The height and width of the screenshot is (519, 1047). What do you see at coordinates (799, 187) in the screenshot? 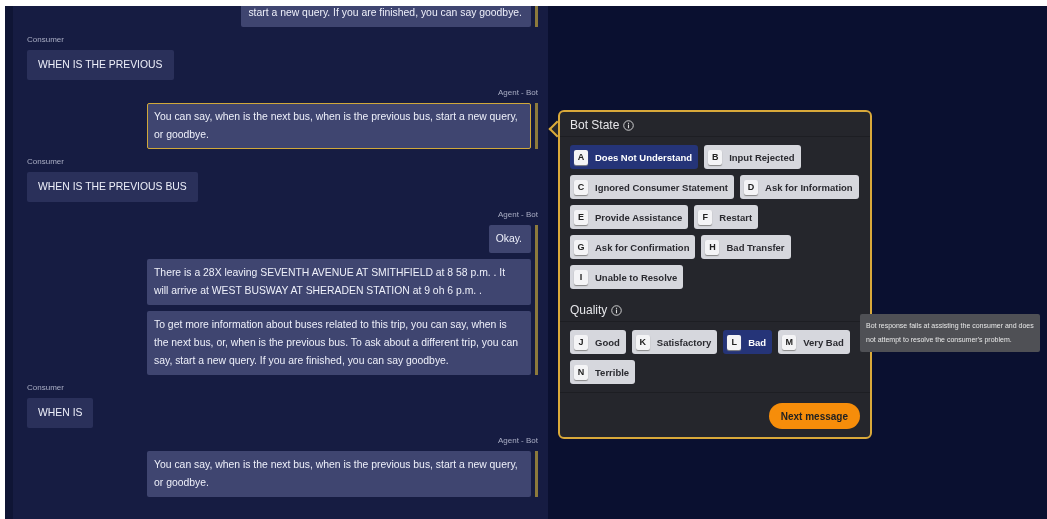
I see `label-option: D Ask for Information` at bounding box center [799, 187].